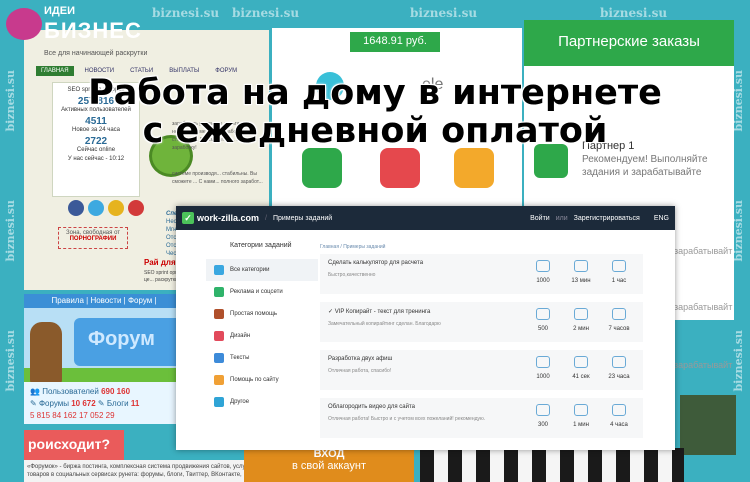  What do you see at coordinates (219, 380) in the screenshot?
I see `site-icon` at bounding box center [219, 380].